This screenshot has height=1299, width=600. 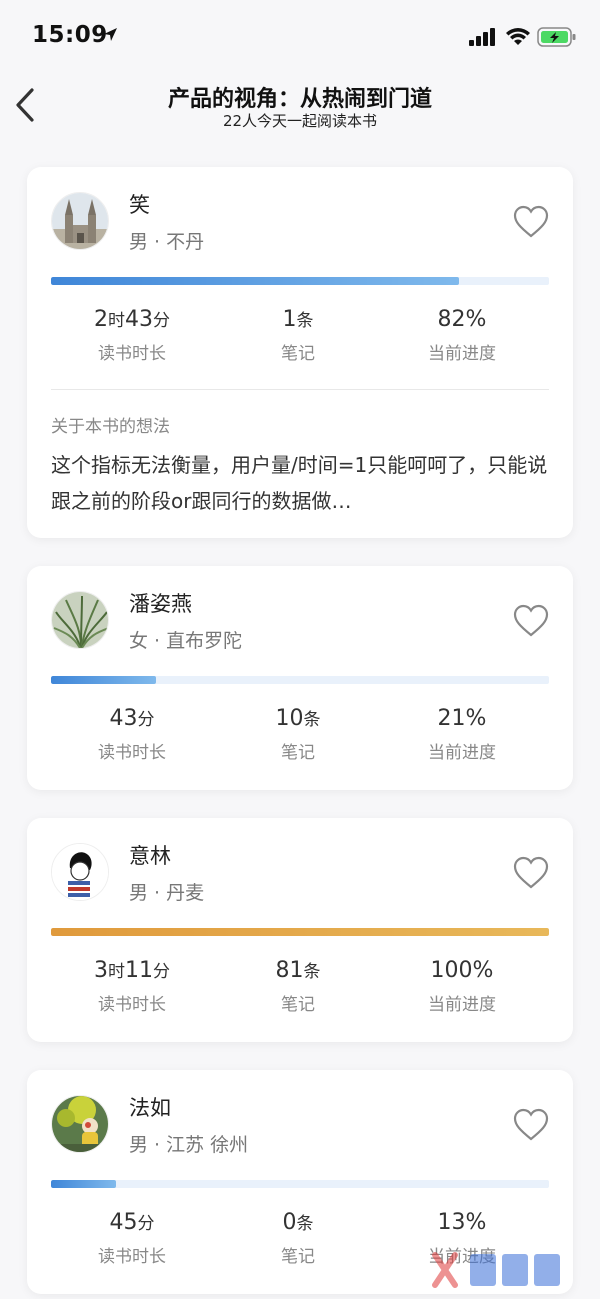 I want to click on thoughts-label: 关于本书的想法, so click(x=110, y=427).